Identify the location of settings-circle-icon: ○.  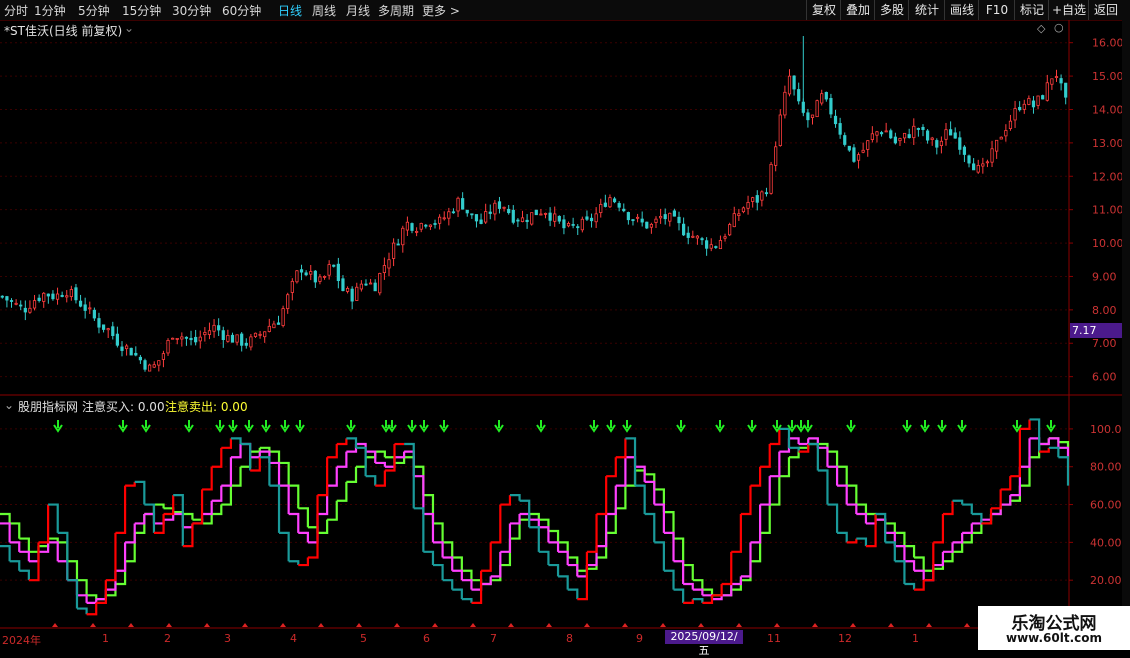
(1059, 27).